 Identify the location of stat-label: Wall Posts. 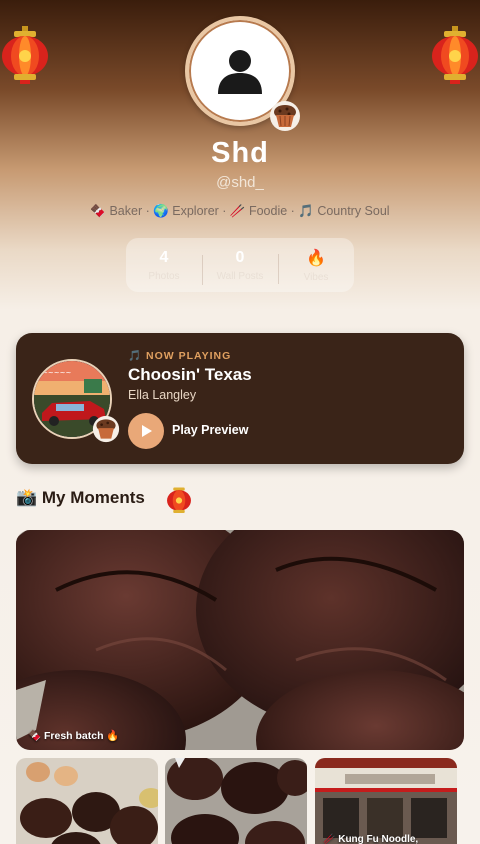
(240, 276).